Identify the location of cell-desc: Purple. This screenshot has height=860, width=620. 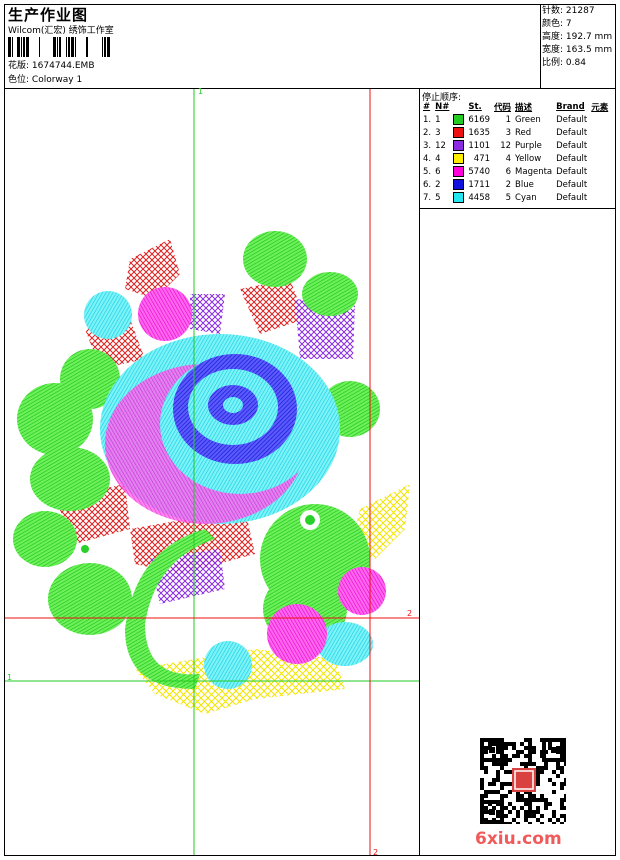
(528, 145).